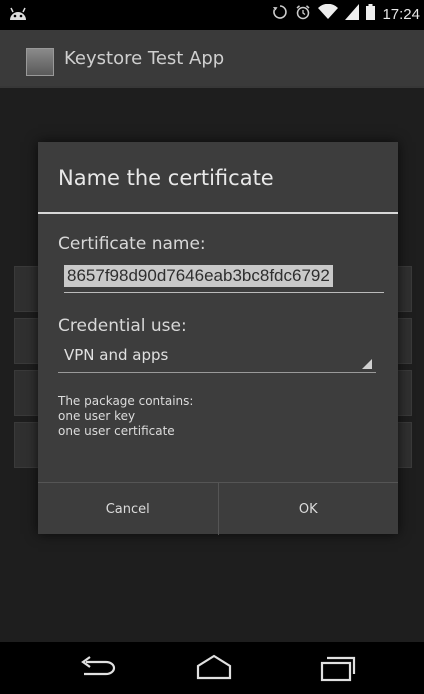 This screenshot has height=694, width=424. I want to click on certificate-name-value: 8657f98d90d7646eab3bc8fdc6792, so click(198, 276).